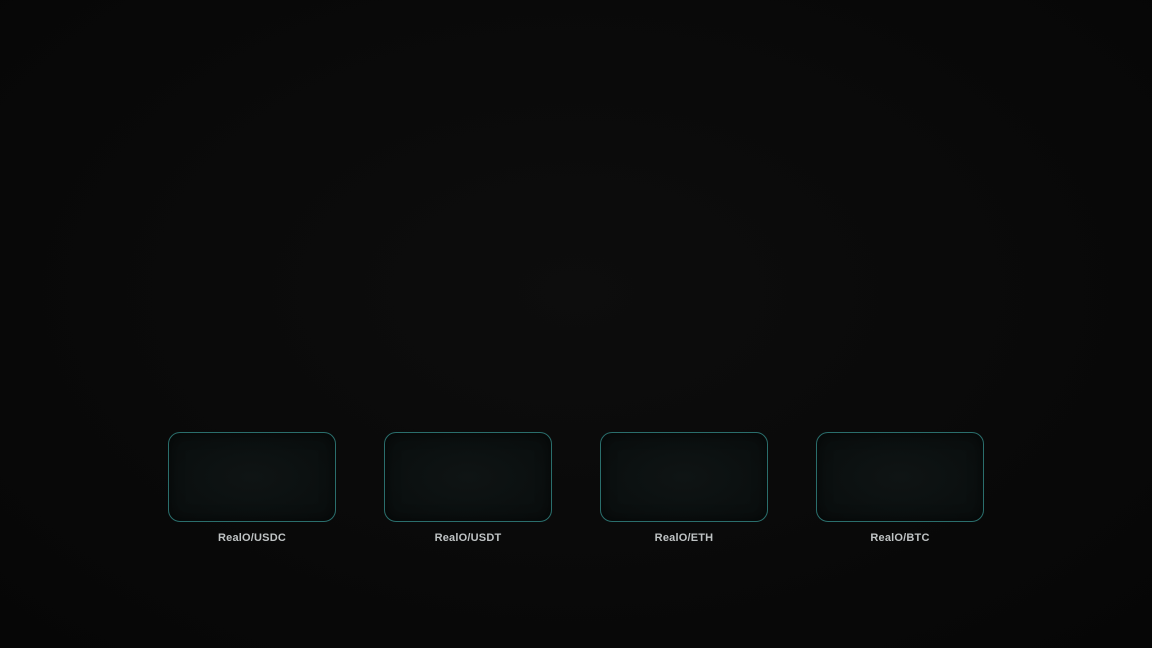  What do you see at coordinates (252, 538) in the screenshot?
I see `pair-label: RealO/USDC` at bounding box center [252, 538].